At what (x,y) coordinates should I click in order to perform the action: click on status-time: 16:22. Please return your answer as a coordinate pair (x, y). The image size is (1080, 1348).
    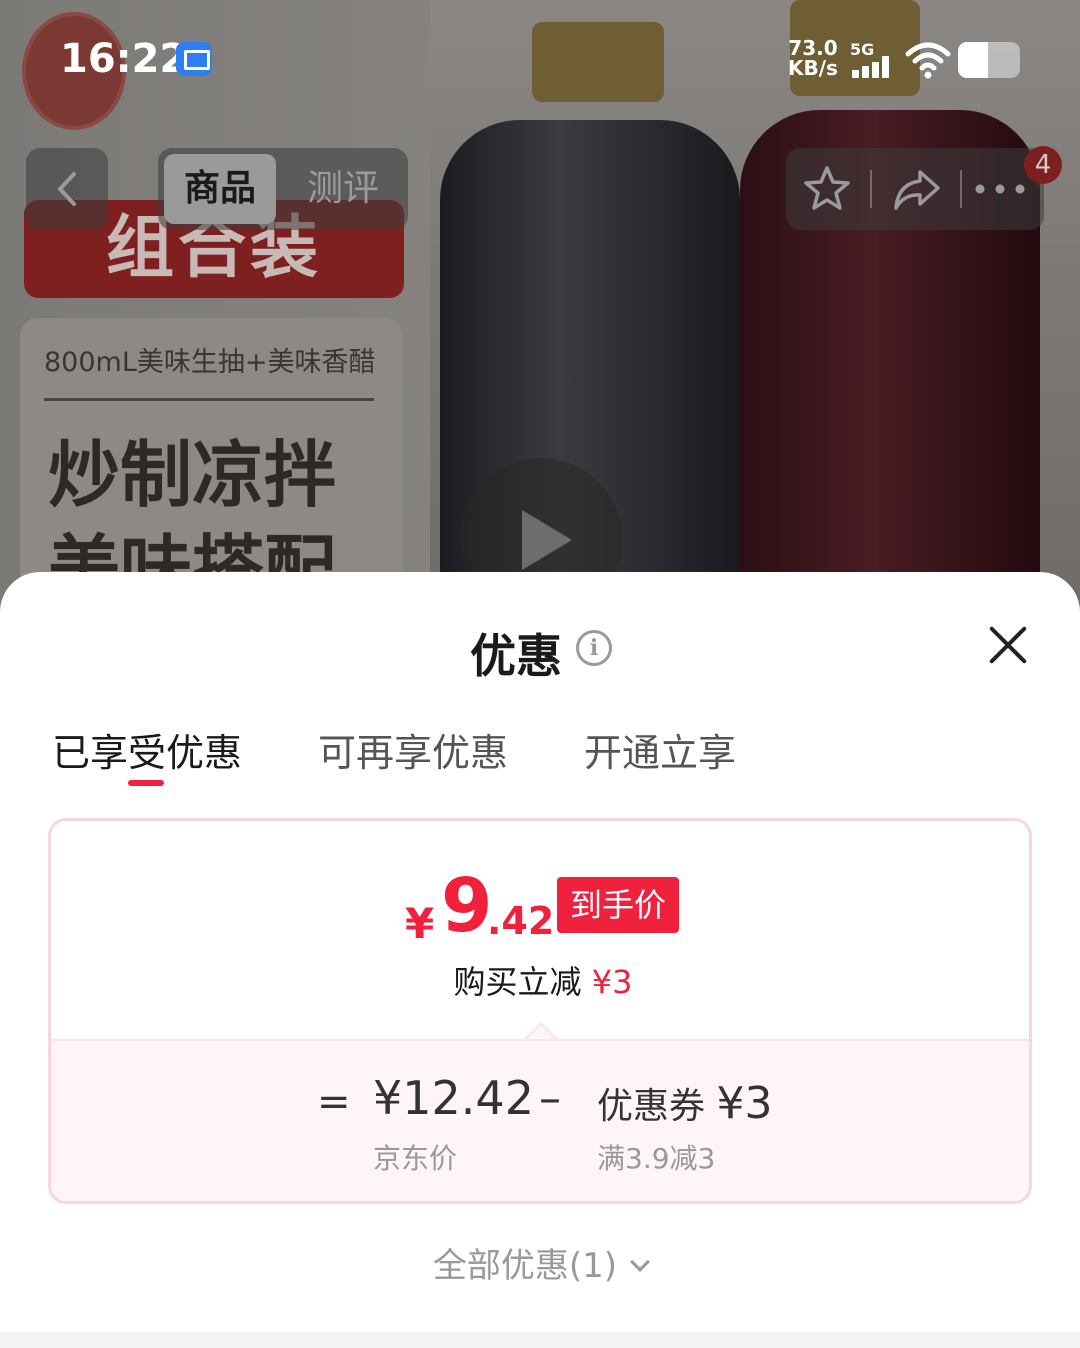
    Looking at the image, I should click on (124, 59).